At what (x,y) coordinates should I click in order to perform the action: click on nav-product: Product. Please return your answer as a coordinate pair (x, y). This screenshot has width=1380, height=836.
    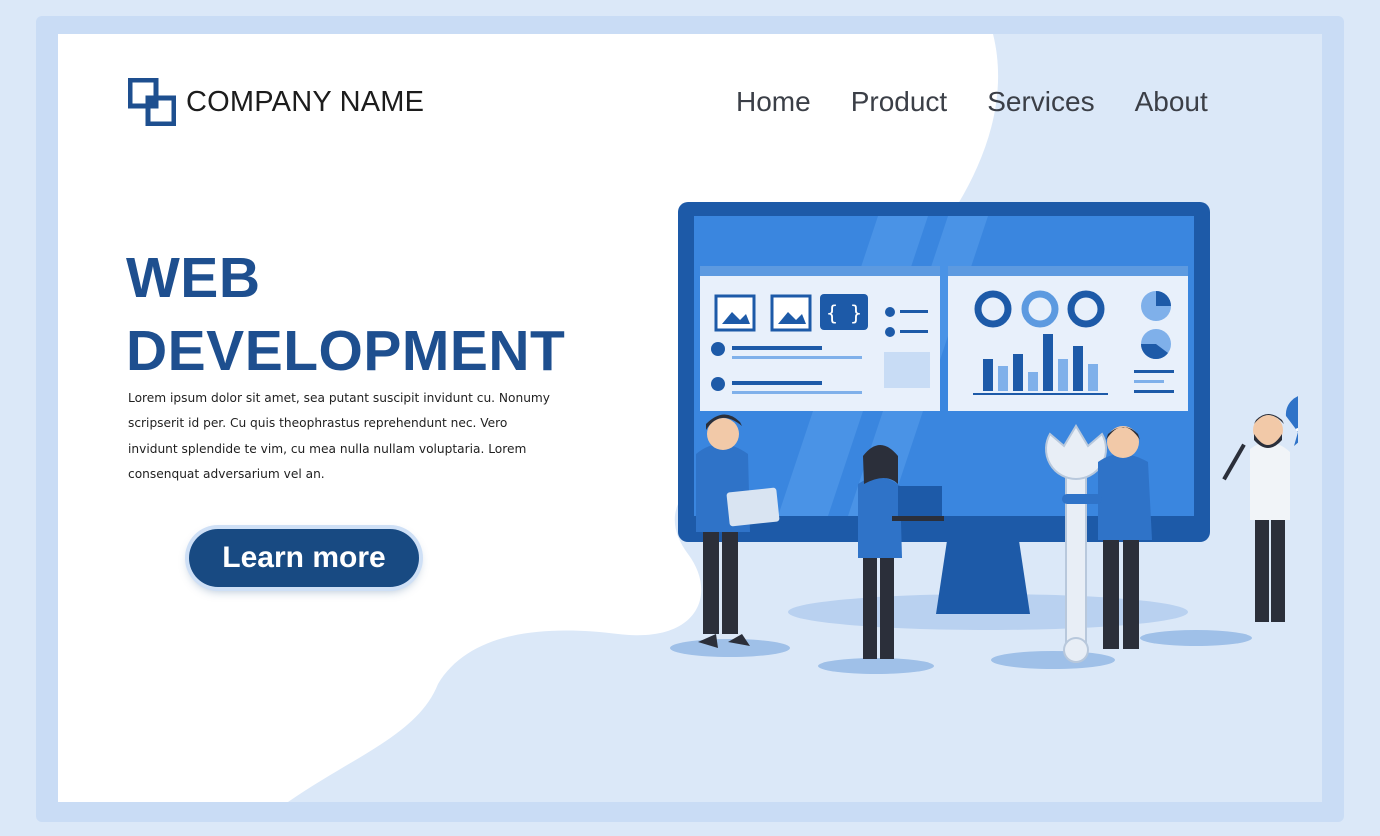
    Looking at the image, I should click on (899, 102).